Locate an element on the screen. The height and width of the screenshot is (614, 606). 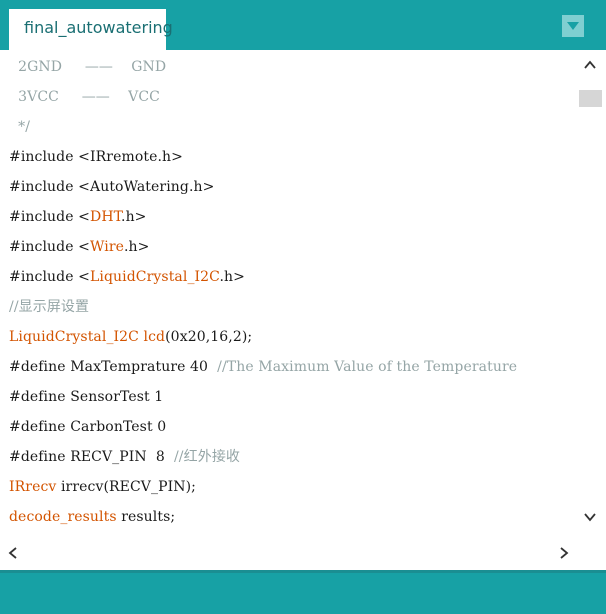
define-statement: #define SensorTest 1 is located at coordinates (86, 397).